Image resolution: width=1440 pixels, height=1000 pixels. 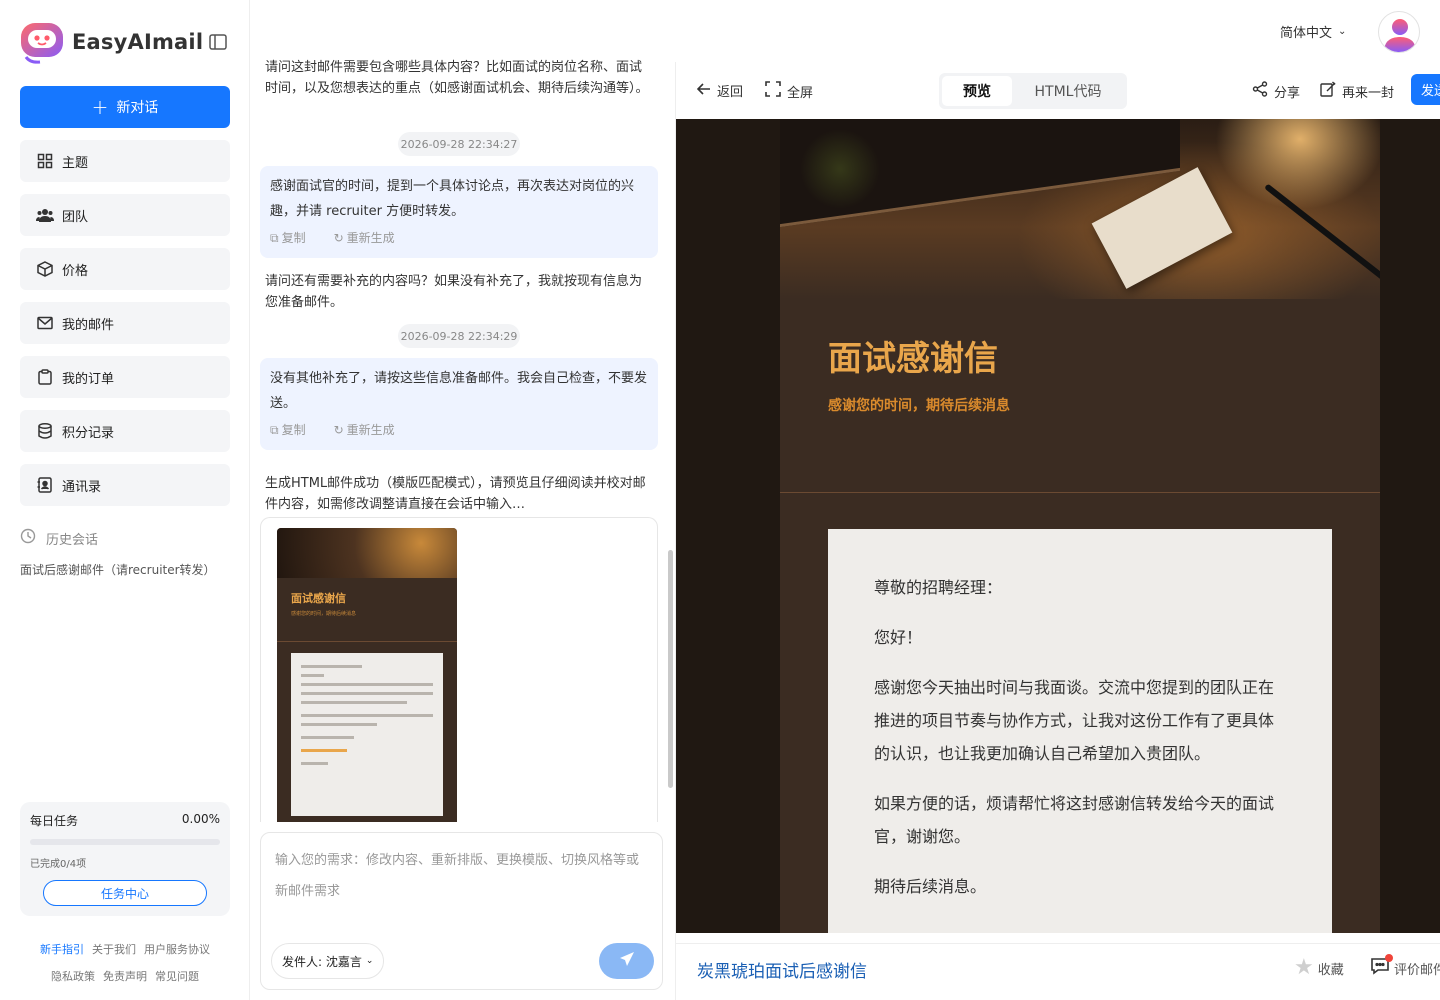 I want to click on write-another-button: 再来一封, so click(x=1357, y=91).